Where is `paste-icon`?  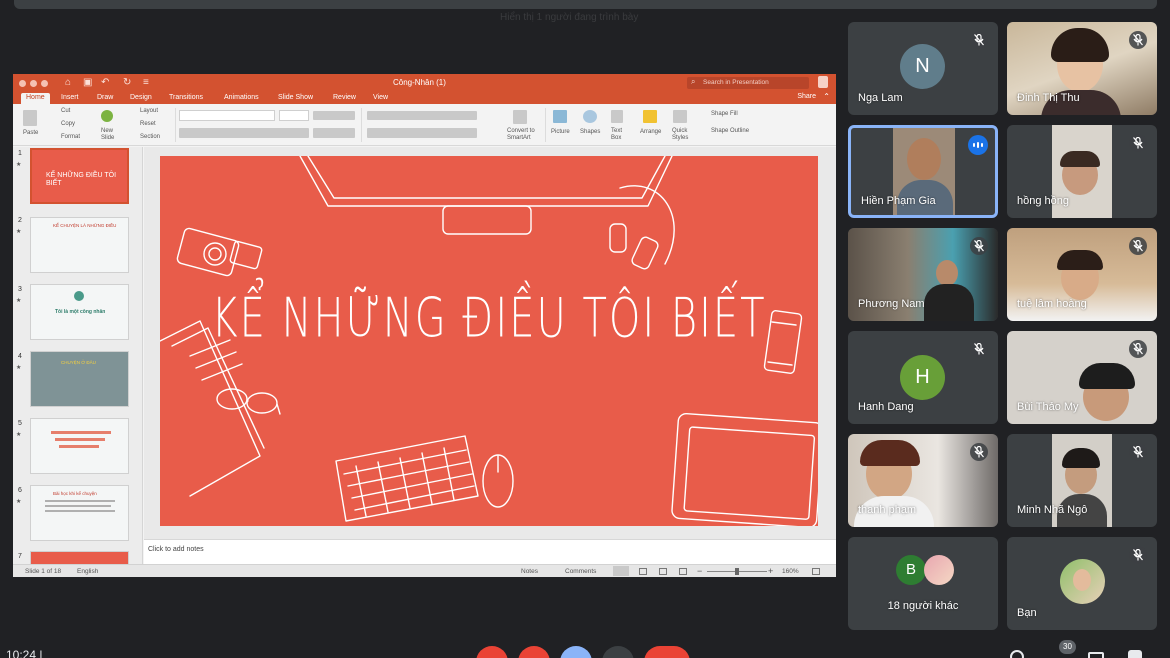
paste-icon is located at coordinates (30, 118).